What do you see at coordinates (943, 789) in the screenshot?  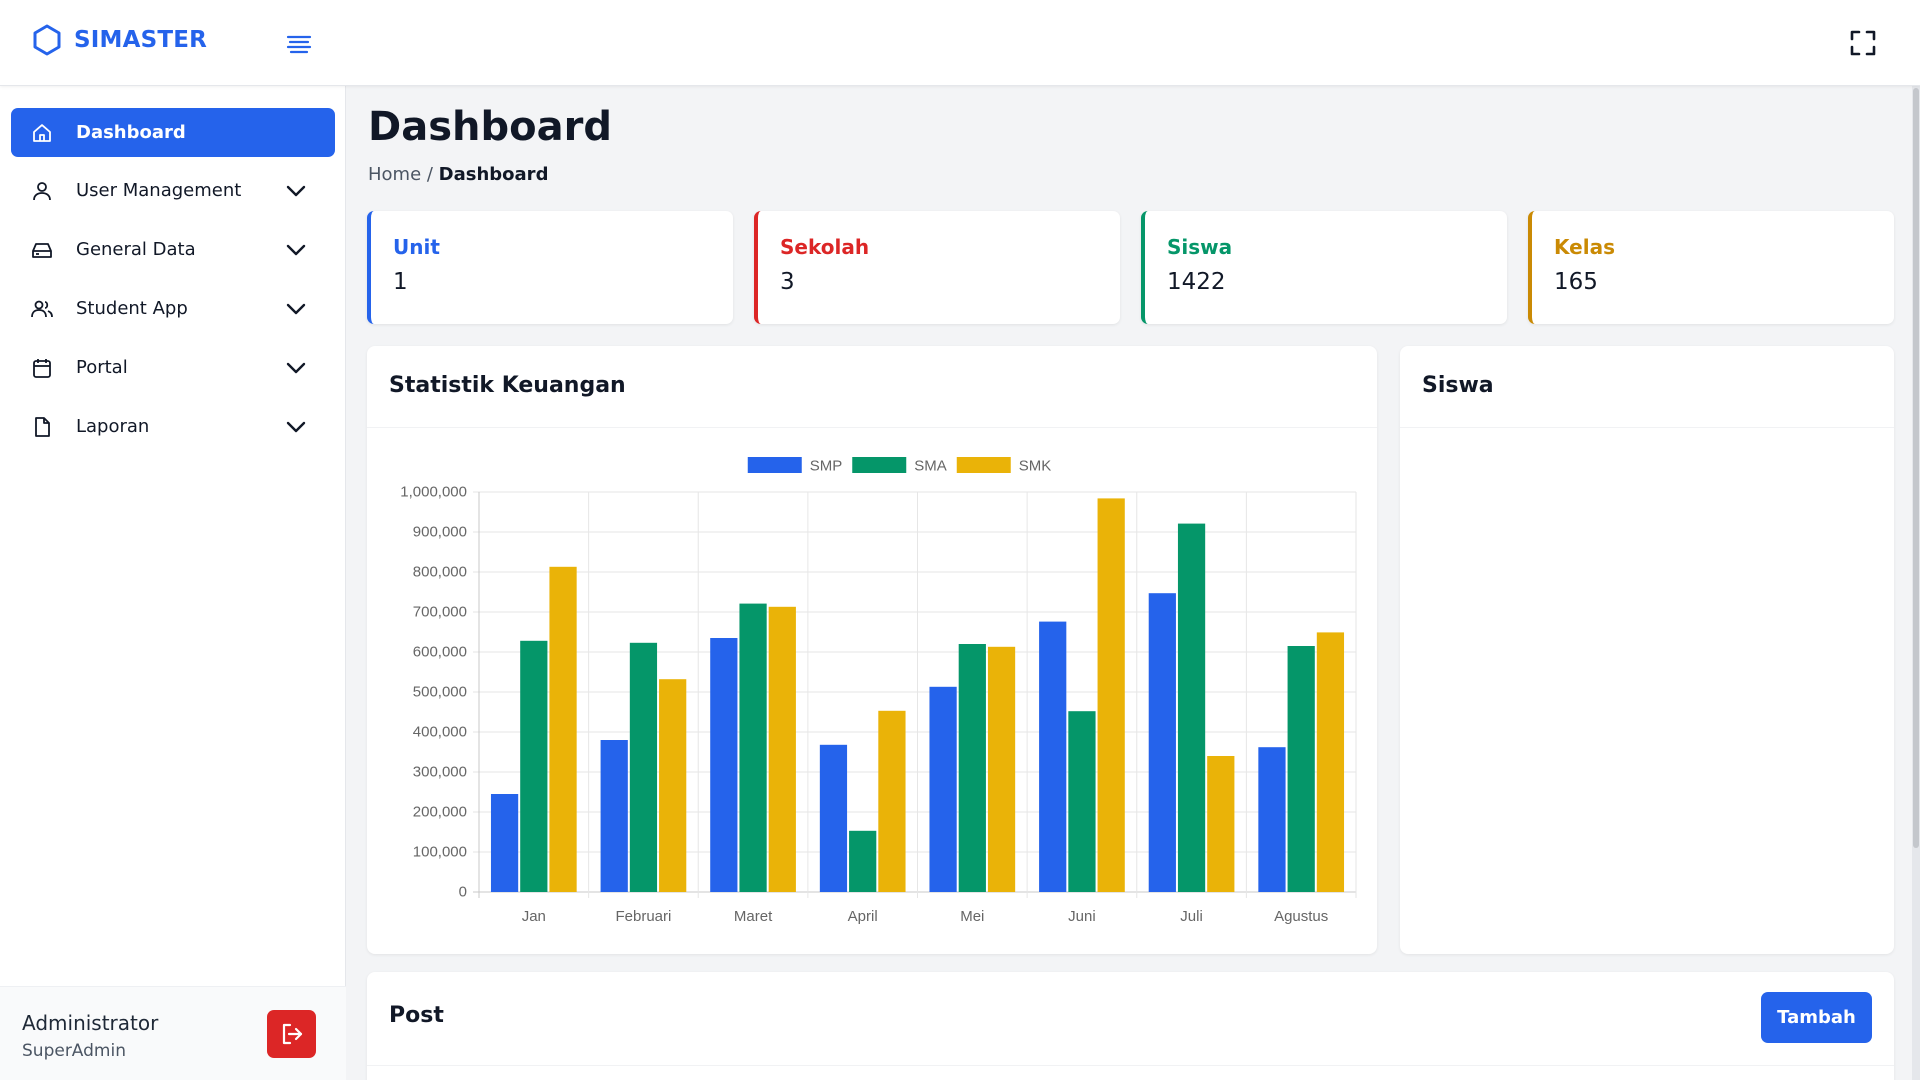 I see `bar-smp-mei` at bounding box center [943, 789].